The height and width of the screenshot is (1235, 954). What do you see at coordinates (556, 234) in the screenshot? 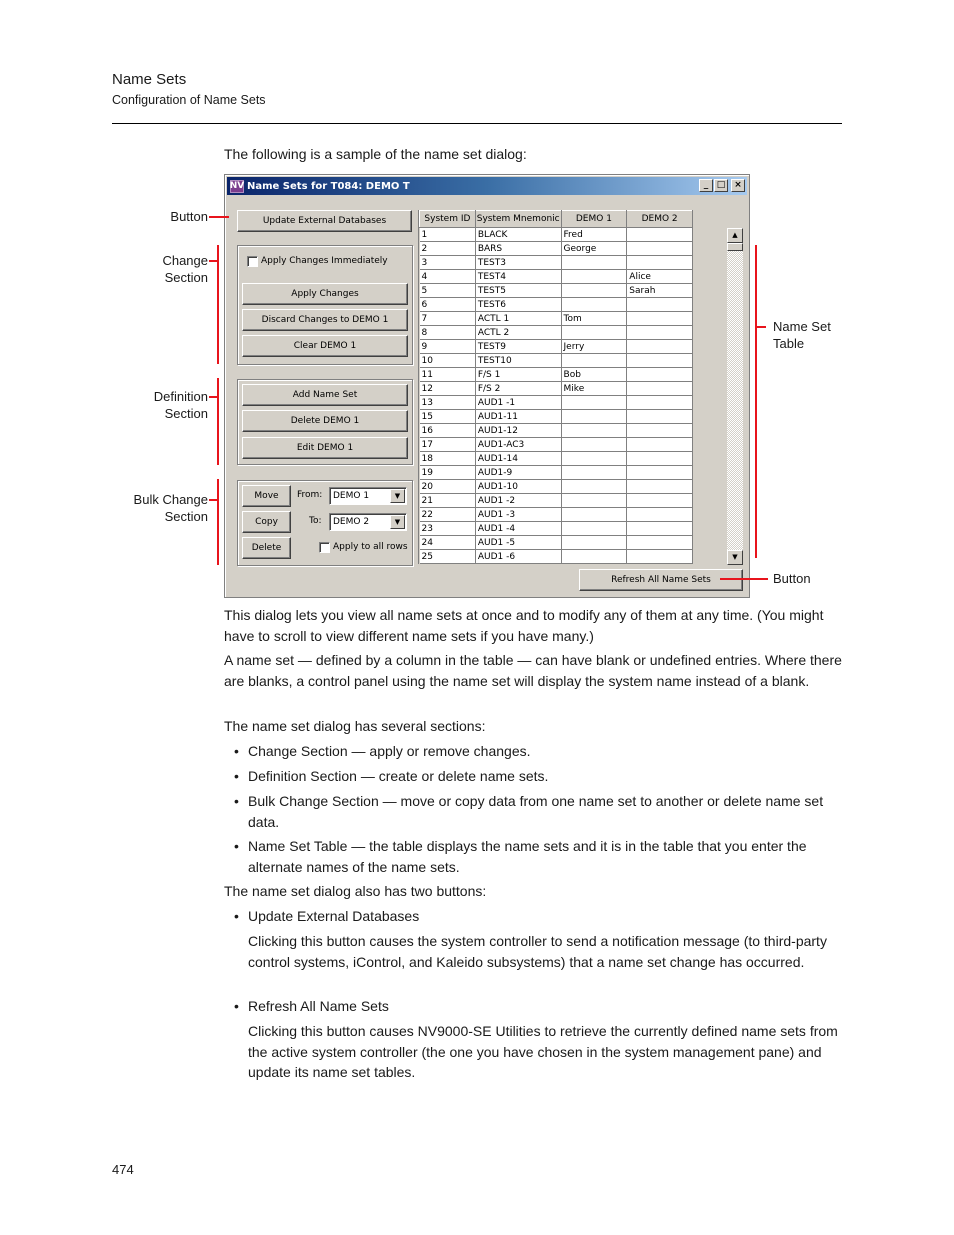
I see `table-row: 1 BLACK Fred` at bounding box center [556, 234].